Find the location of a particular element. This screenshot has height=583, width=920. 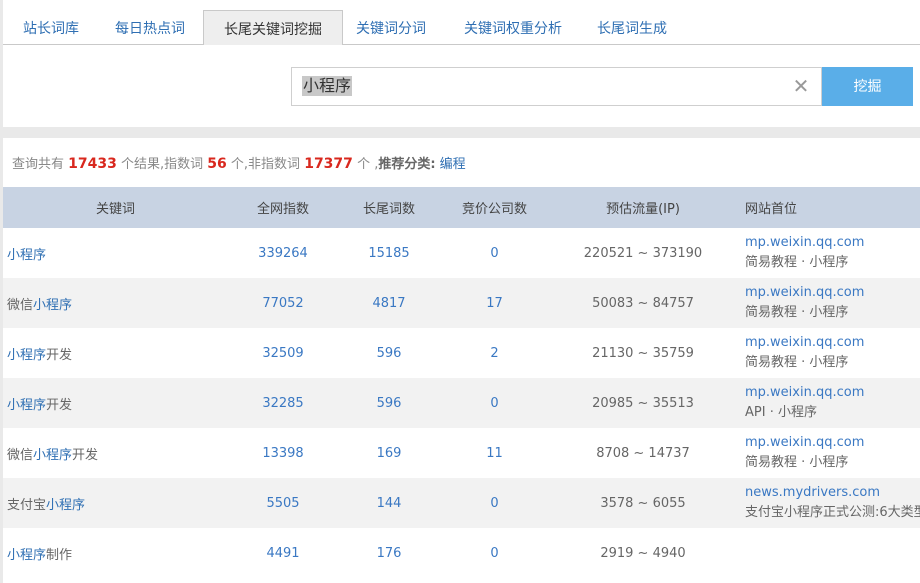

index-cell: 13398 is located at coordinates (283, 453).